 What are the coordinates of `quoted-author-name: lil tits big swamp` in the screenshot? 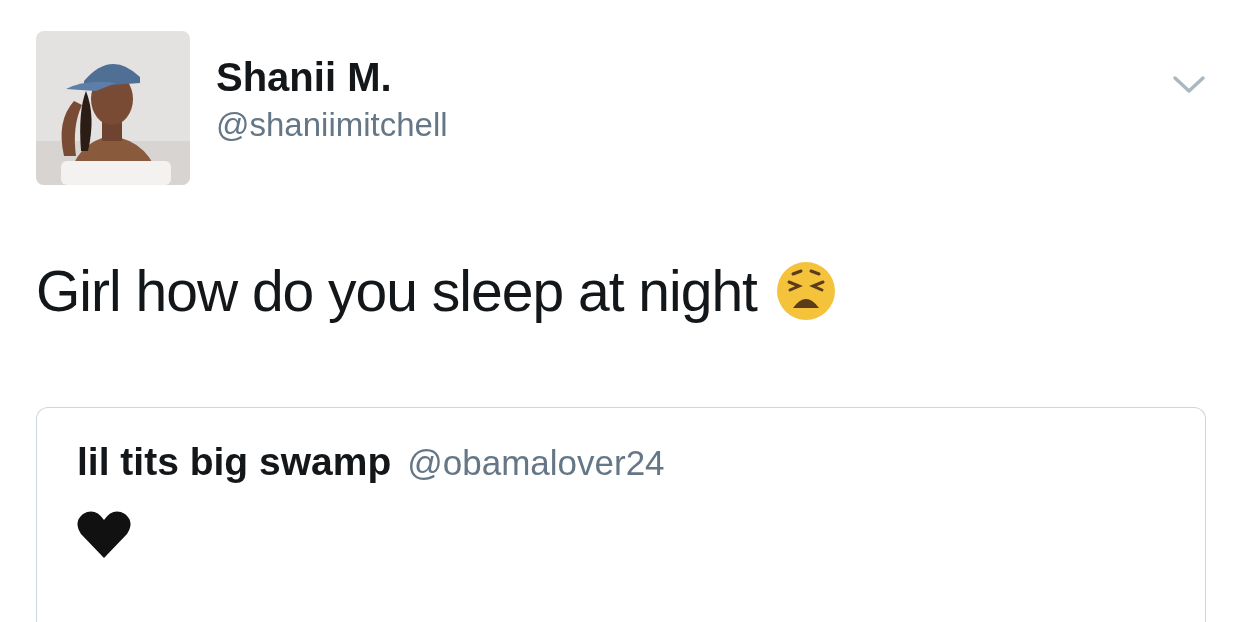 It's located at (234, 462).